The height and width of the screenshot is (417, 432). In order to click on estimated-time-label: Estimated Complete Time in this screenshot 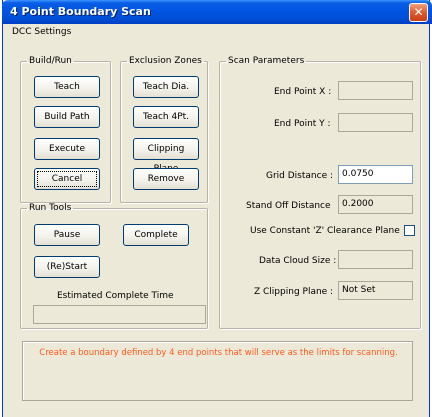, I will do `click(115, 296)`.